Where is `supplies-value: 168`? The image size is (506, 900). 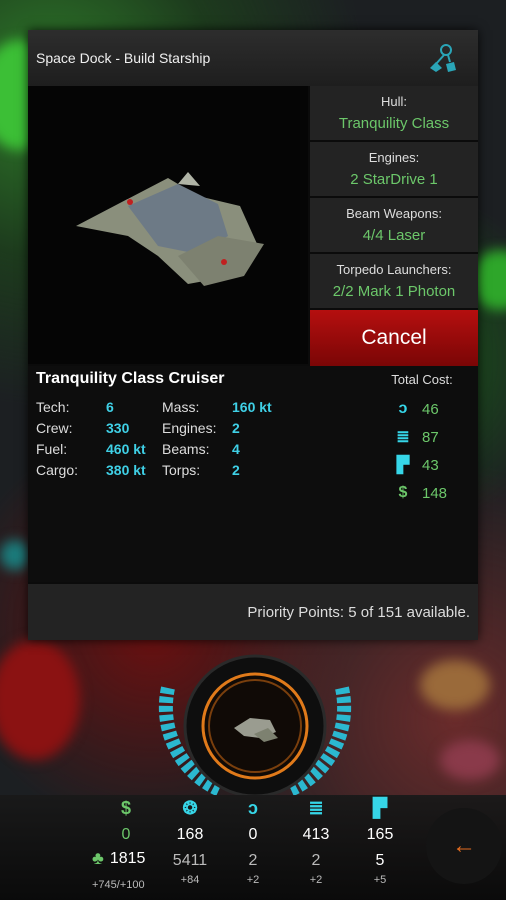
supplies-value: 168 is located at coordinates (190, 834).